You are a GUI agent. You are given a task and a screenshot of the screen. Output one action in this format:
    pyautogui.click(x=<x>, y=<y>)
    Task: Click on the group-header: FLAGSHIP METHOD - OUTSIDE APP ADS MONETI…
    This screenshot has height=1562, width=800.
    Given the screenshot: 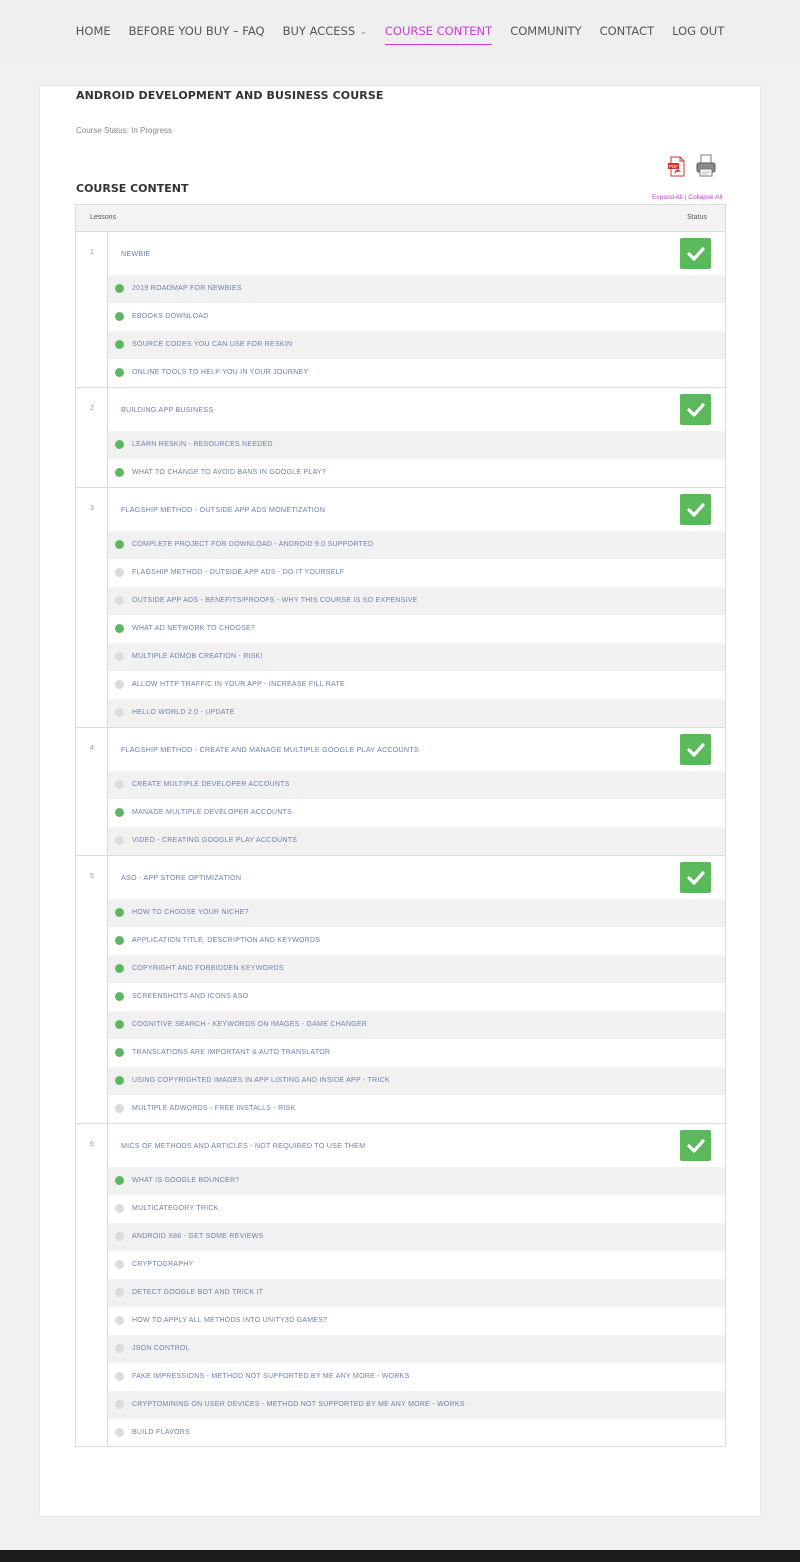 What is the action you would take?
    pyautogui.click(x=416, y=509)
    